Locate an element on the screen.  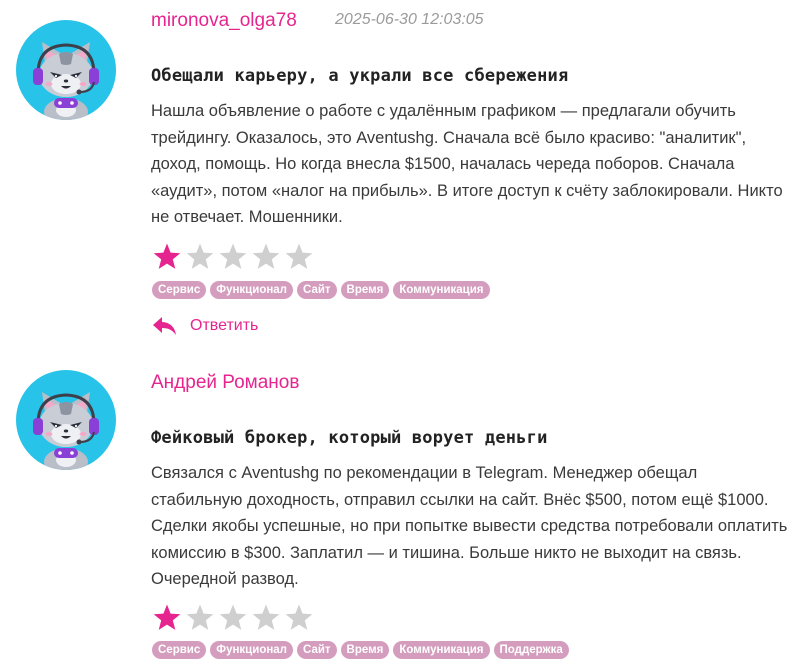
cat-gamer-avatar-icon is located at coordinates (66, 420).